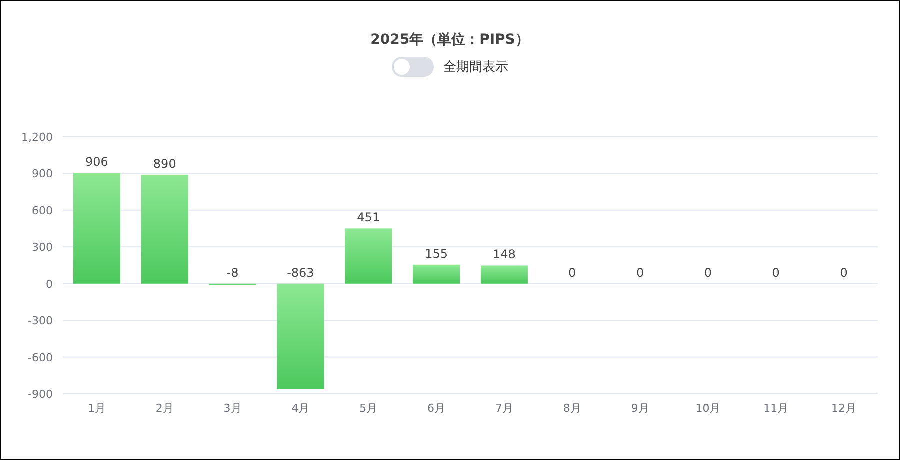 The image size is (900, 460). I want to click on data-label: 155, so click(436, 253).